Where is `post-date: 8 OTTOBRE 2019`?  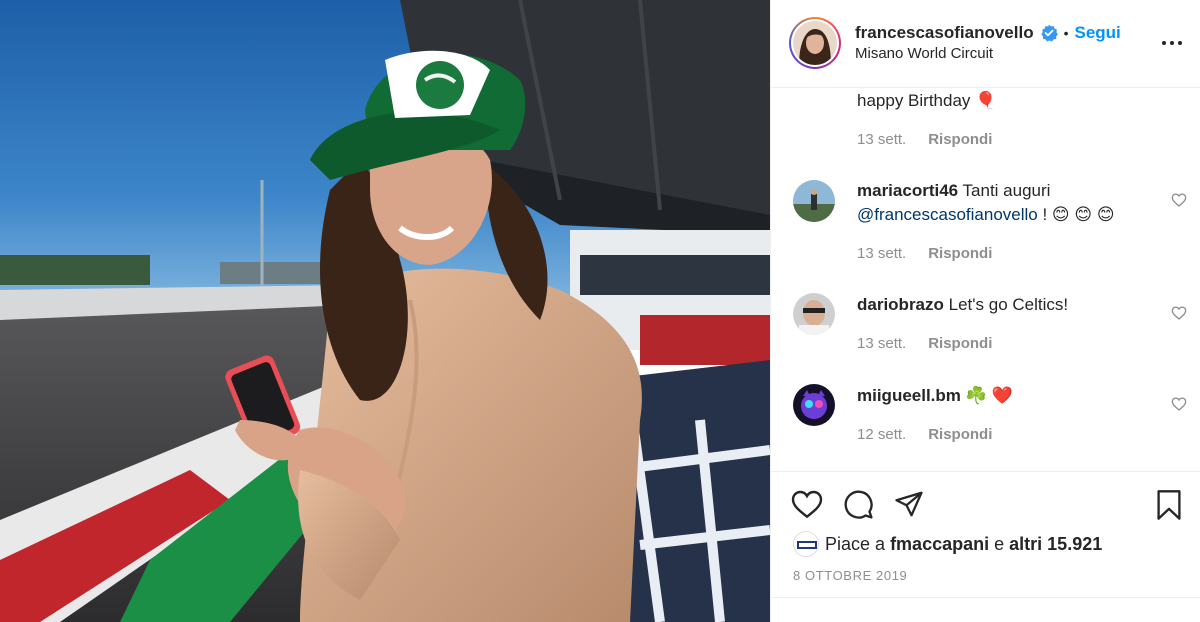
post-date: 8 OTTOBRE 2019 is located at coordinates (850, 575).